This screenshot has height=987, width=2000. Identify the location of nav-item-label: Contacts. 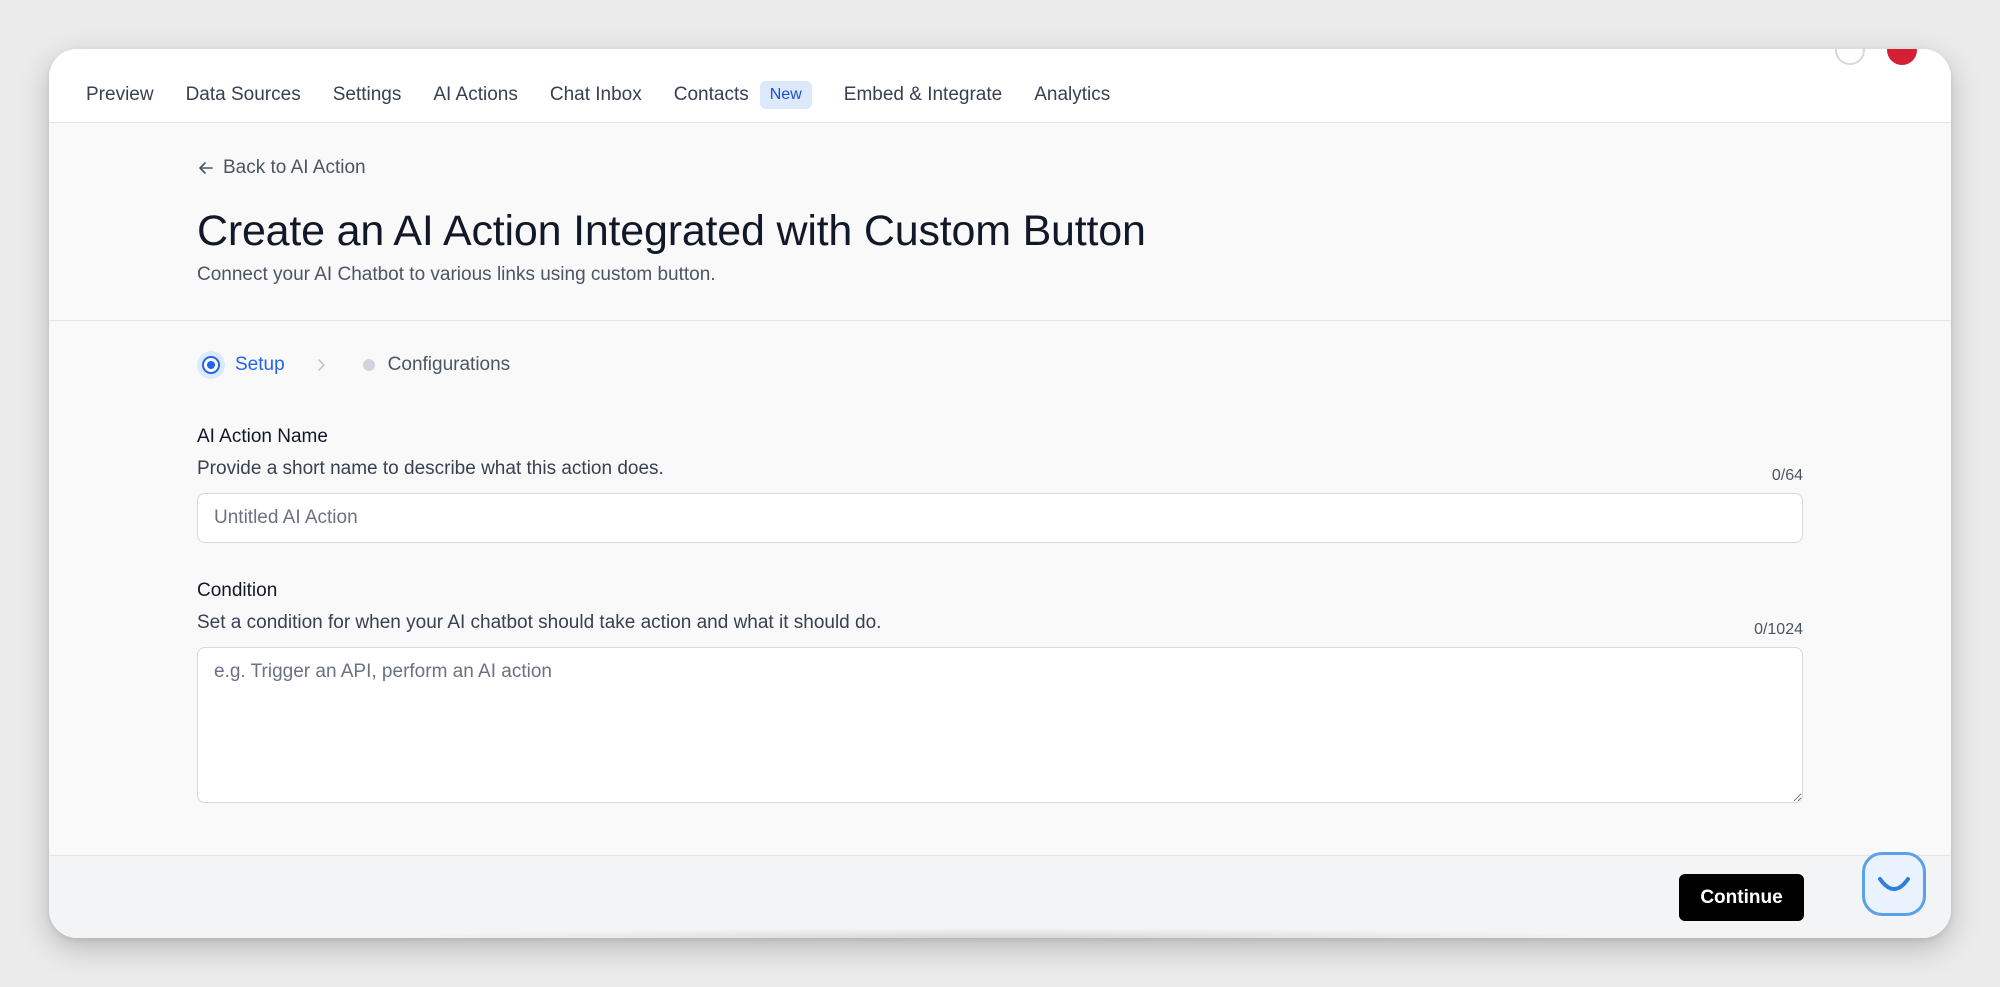
(711, 94).